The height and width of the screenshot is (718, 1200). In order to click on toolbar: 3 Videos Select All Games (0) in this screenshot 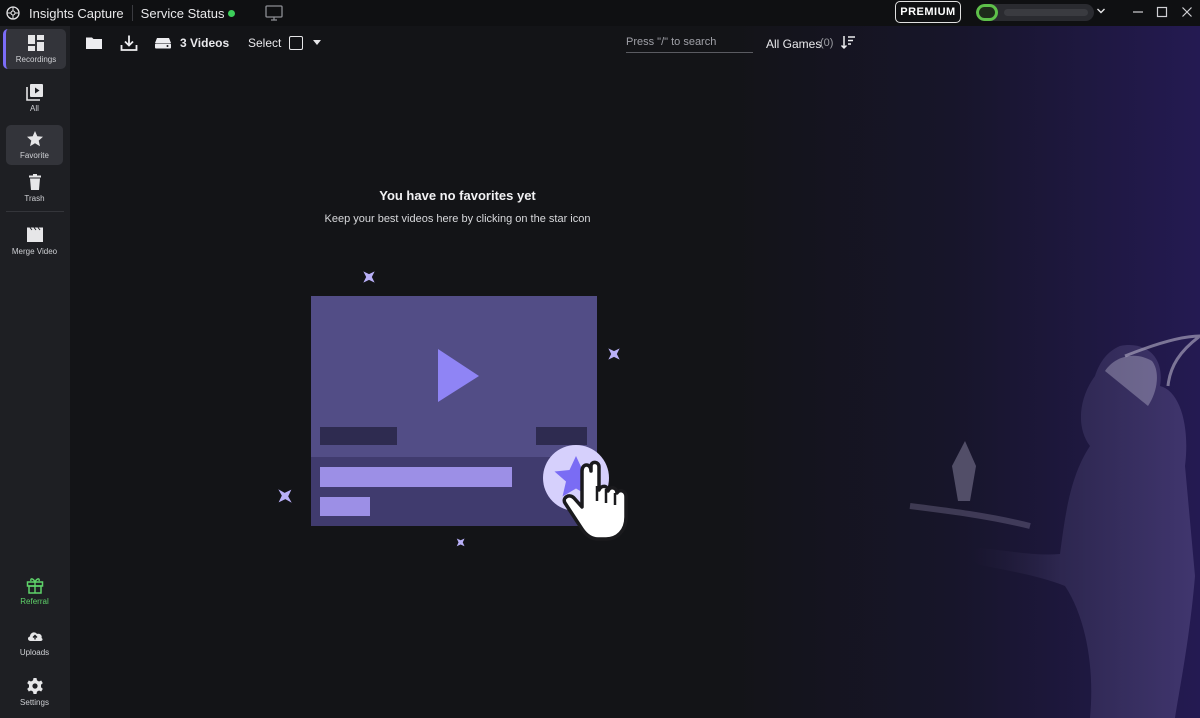, I will do `click(470, 43)`.